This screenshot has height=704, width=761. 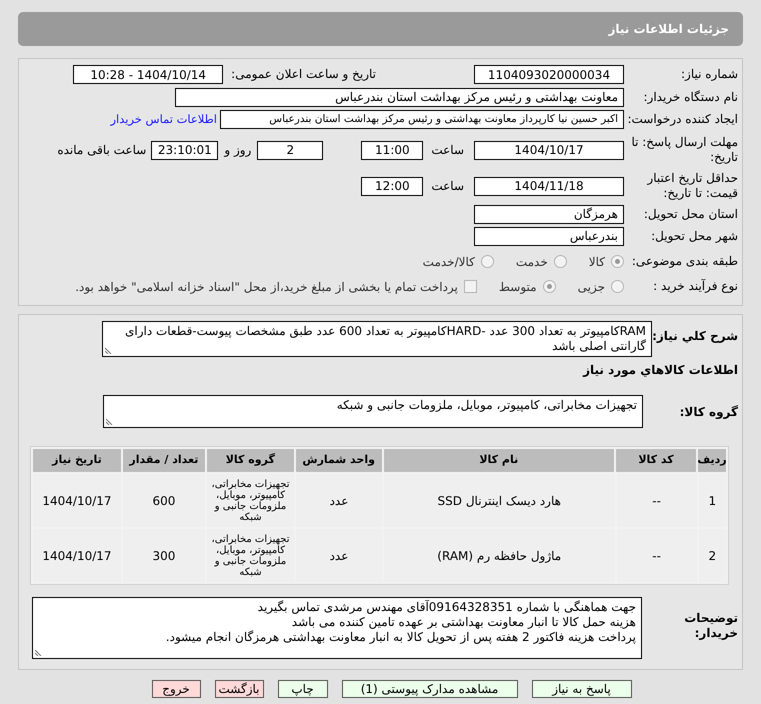 What do you see at coordinates (582, 689) in the screenshot?
I see `action-button: پاسخ به نیاز` at bounding box center [582, 689].